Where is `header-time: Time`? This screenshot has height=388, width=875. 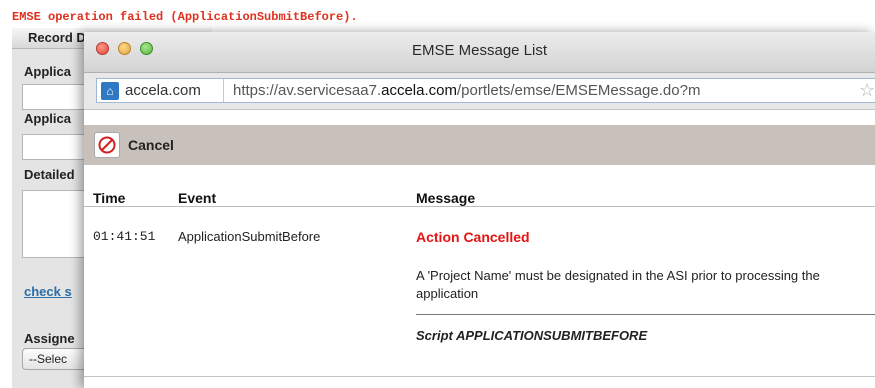 header-time: Time is located at coordinates (109, 198).